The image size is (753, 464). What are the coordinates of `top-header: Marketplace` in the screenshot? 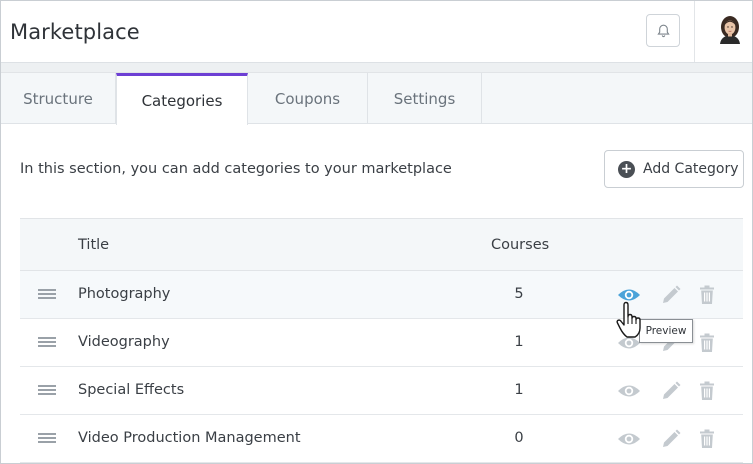 It's located at (376, 32).